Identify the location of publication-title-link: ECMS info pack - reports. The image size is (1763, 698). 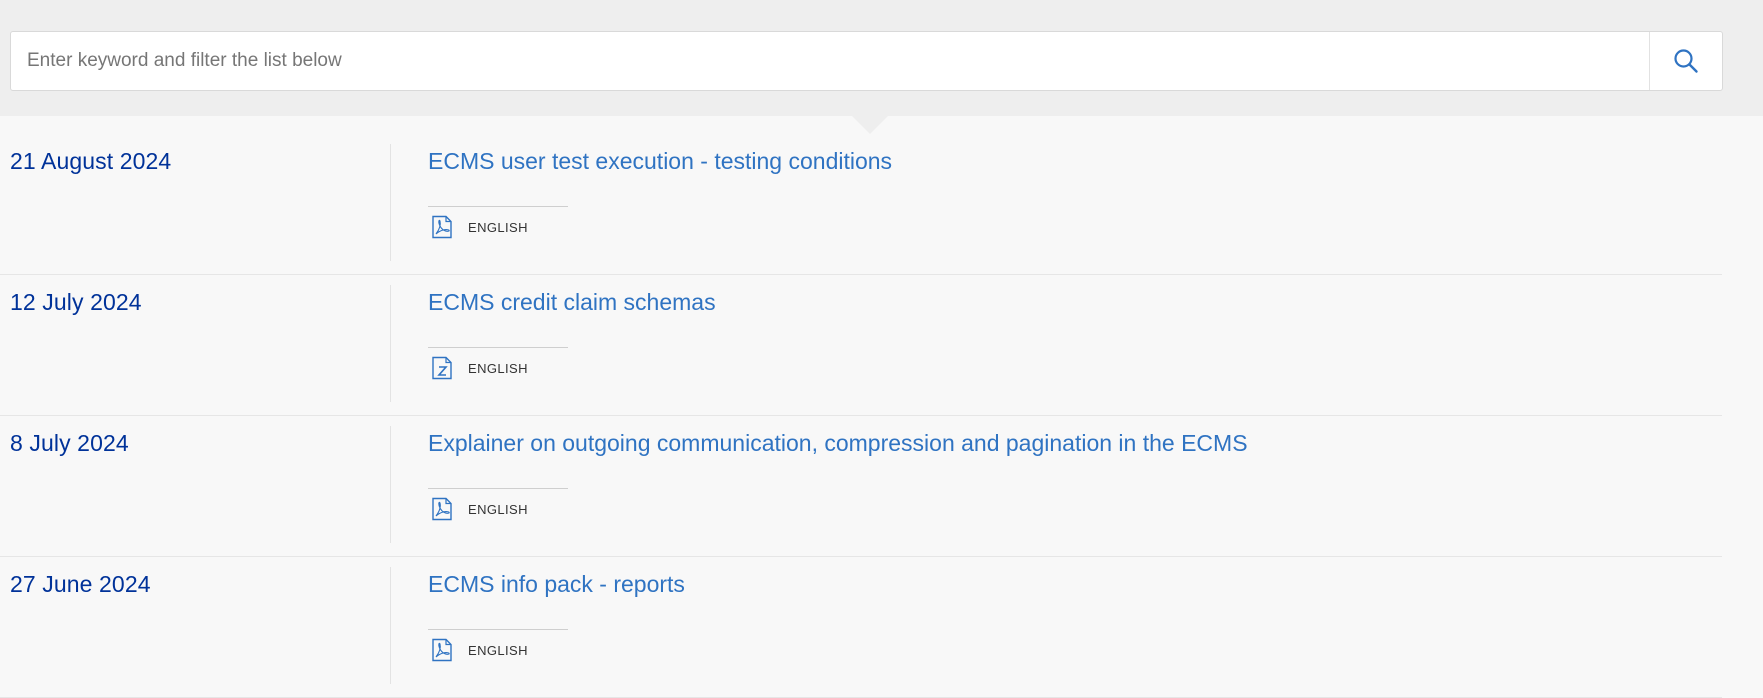
(556, 584).